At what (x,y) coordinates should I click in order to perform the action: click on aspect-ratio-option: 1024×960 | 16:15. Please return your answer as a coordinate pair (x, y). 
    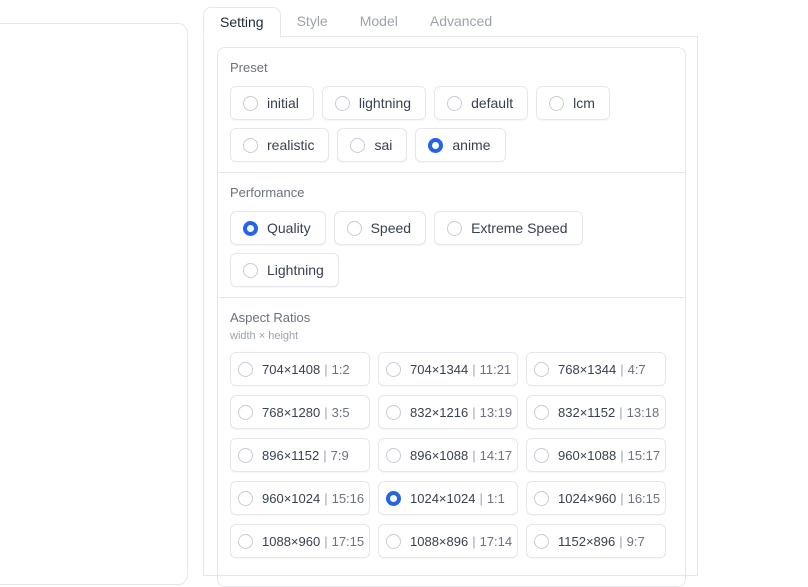
    Looking at the image, I should click on (596, 498).